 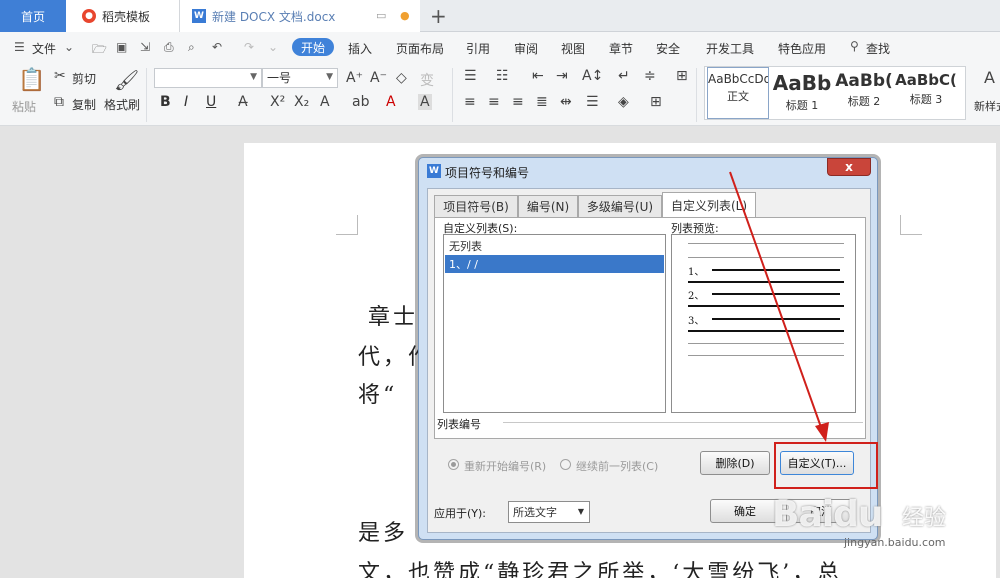 I want to click on open-folder-icon: 🗁, so click(x=99, y=50).